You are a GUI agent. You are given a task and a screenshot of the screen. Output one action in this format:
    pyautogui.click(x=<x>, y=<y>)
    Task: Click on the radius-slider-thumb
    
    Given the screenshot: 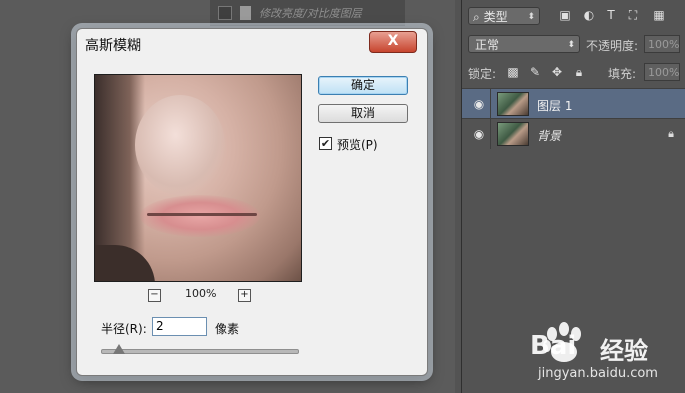 What is the action you would take?
    pyautogui.click(x=118, y=349)
    